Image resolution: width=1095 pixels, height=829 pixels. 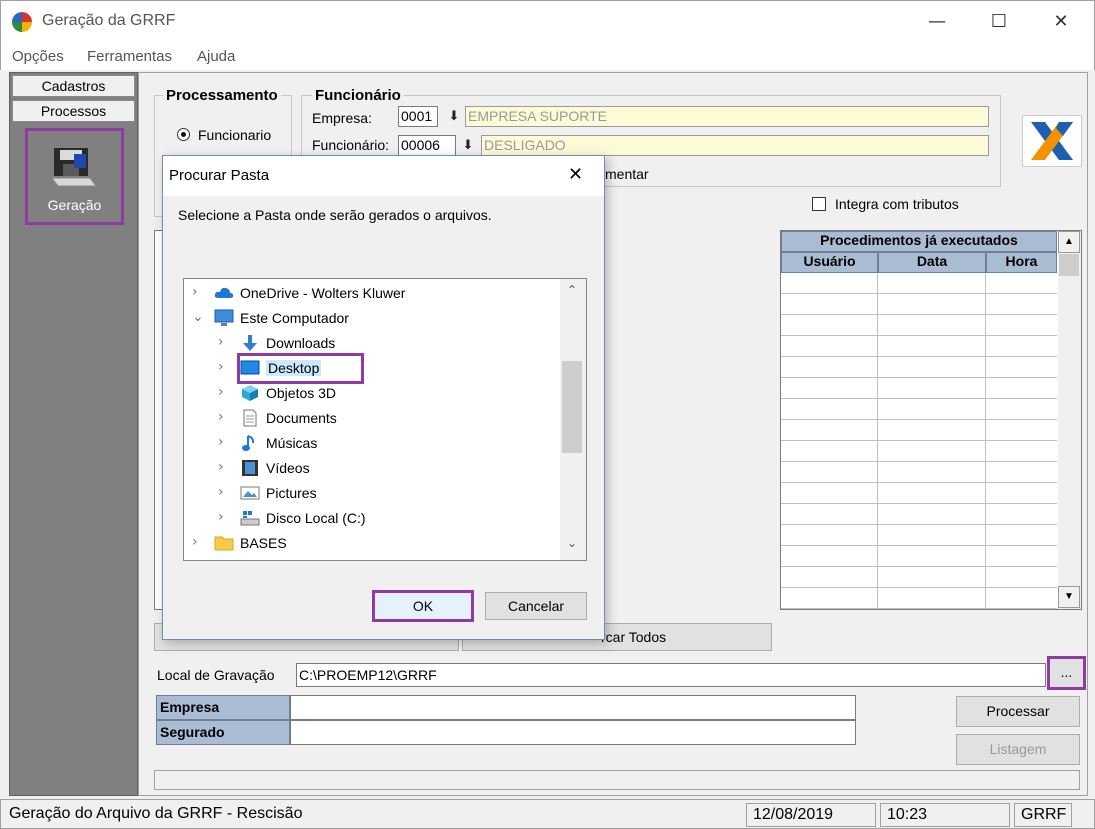 What do you see at coordinates (74, 167) in the screenshot?
I see `floppy-computer-icon` at bounding box center [74, 167].